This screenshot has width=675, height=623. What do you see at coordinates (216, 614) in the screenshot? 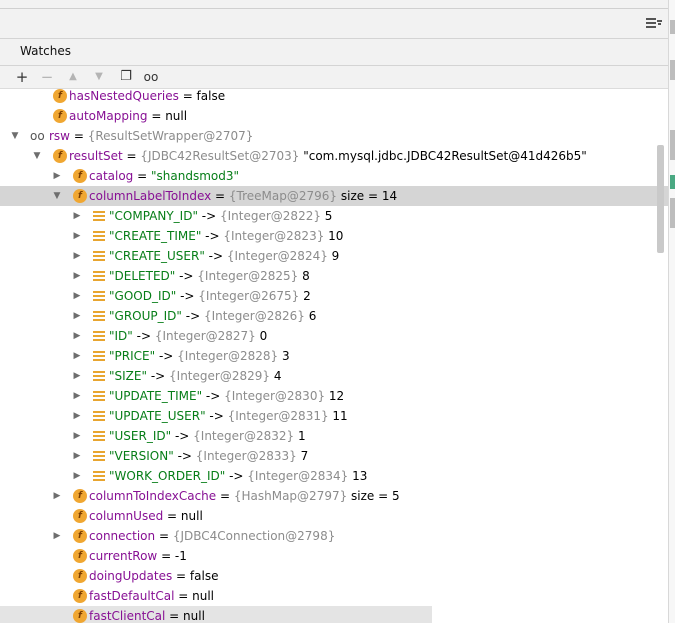
I see `tree-row: f fastClientCal = null` at bounding box center [216, 614].